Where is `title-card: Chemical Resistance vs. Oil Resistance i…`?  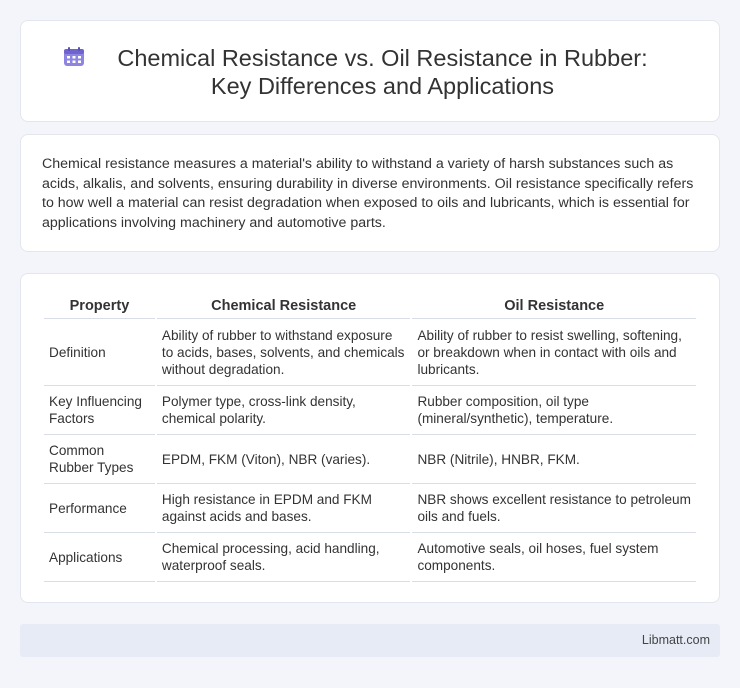
title-card: Chemical Resistance vs. Oil Resistance i… is located at coordinates (370, 71).